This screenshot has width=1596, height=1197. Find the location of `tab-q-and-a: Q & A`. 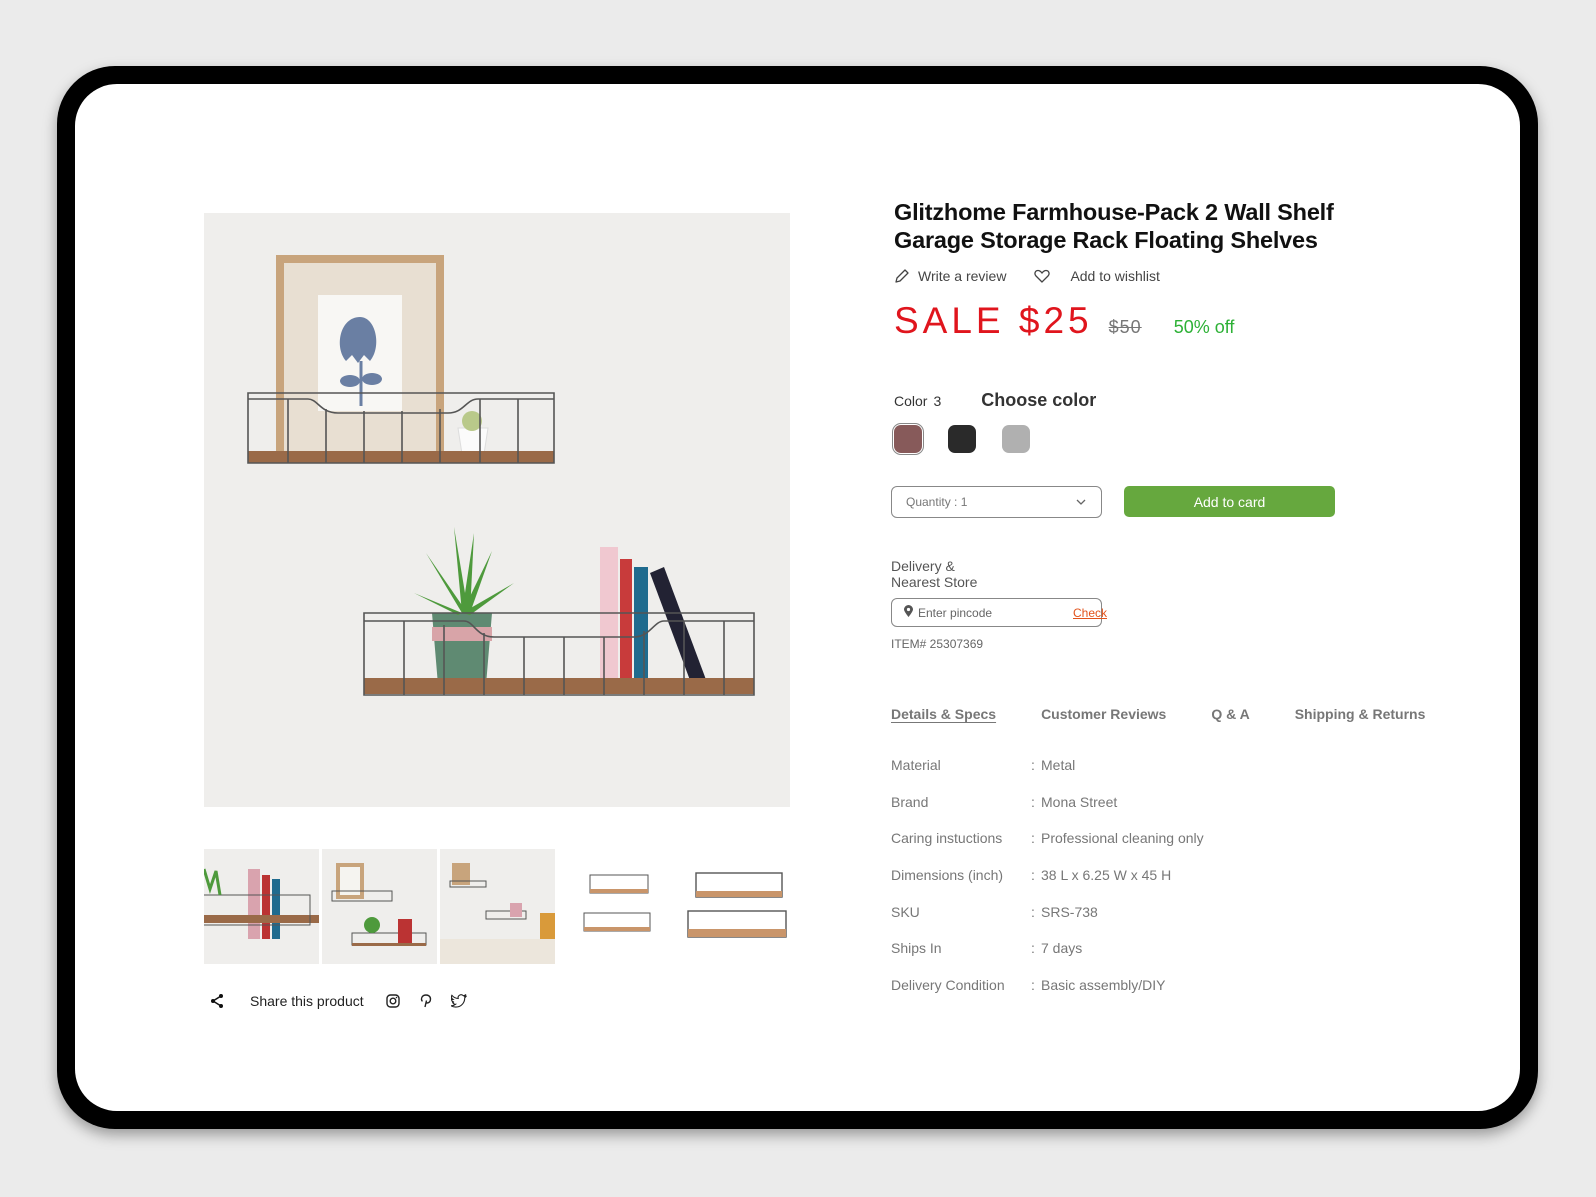

tab-q-and-a: Q & A is located at coordinates (1230, 714).